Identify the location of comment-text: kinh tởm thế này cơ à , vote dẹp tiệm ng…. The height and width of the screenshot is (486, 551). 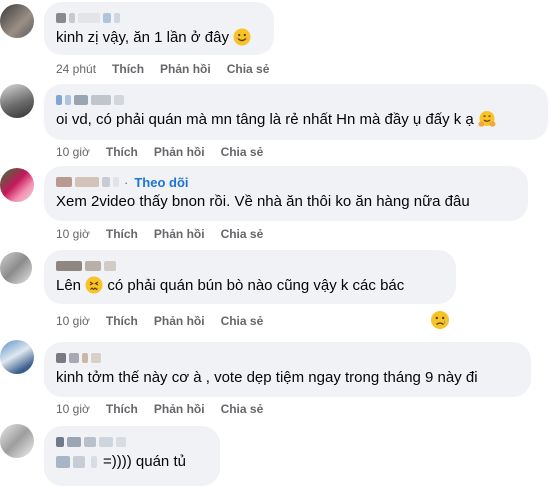
(267, 377).